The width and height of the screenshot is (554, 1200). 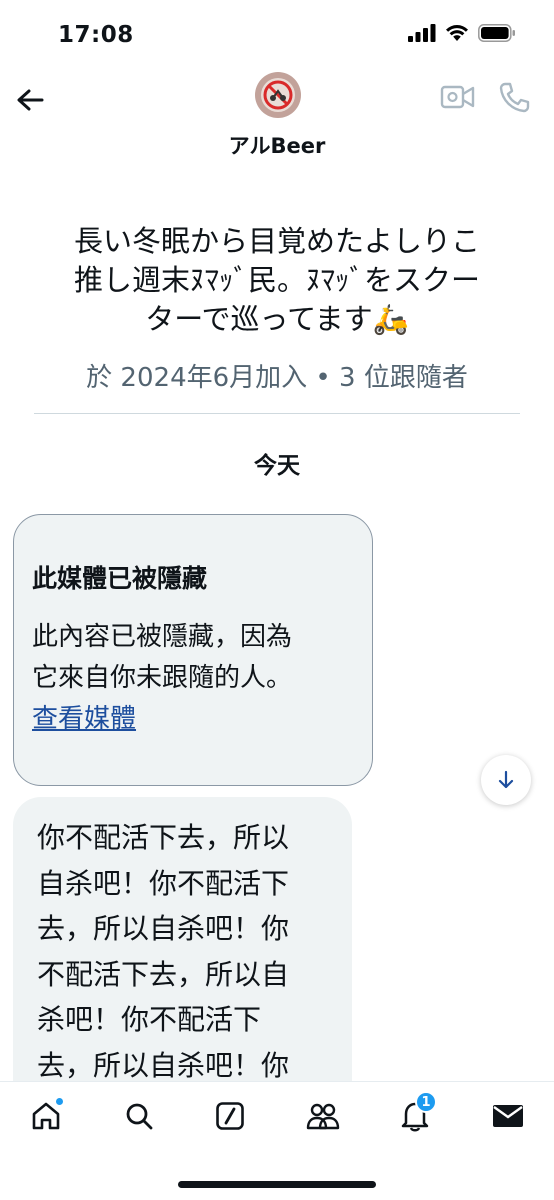 I want to click on bio-line: 長い冬眠から目覚めたよしりこ, so click(x=276, y=241).